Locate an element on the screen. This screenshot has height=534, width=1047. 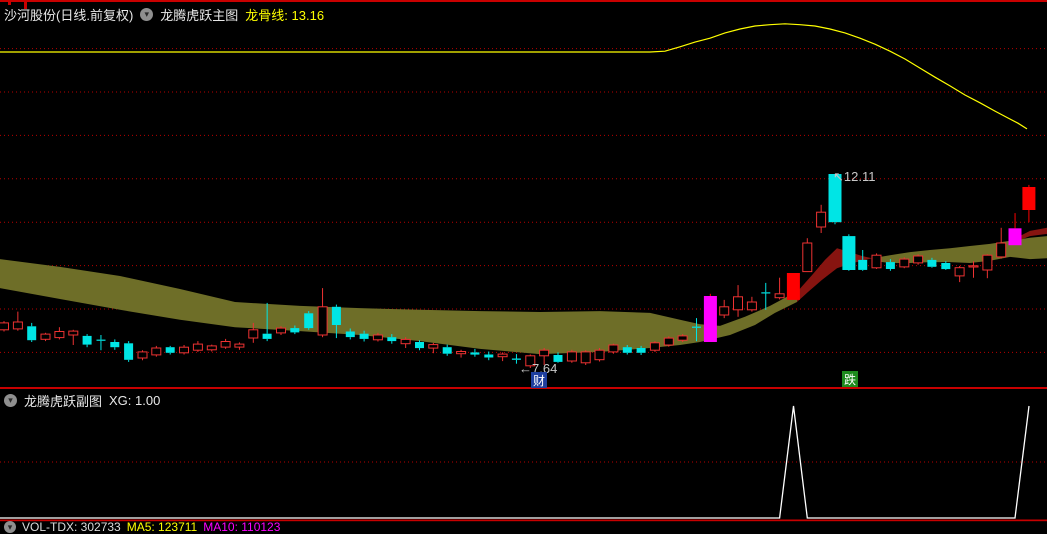
top-border is located at coordinates (523, 1).